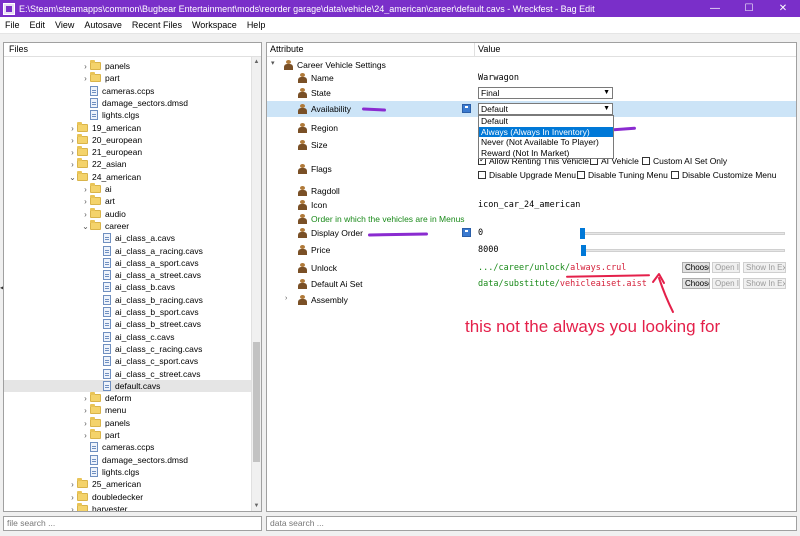 The width and height of the screenshot is (800, 536). What do you see at coordinates (129, 361) in the screenshot?
I see `tree-file: ai_class_c_sport.cavs` at bounding box center [129, 361].